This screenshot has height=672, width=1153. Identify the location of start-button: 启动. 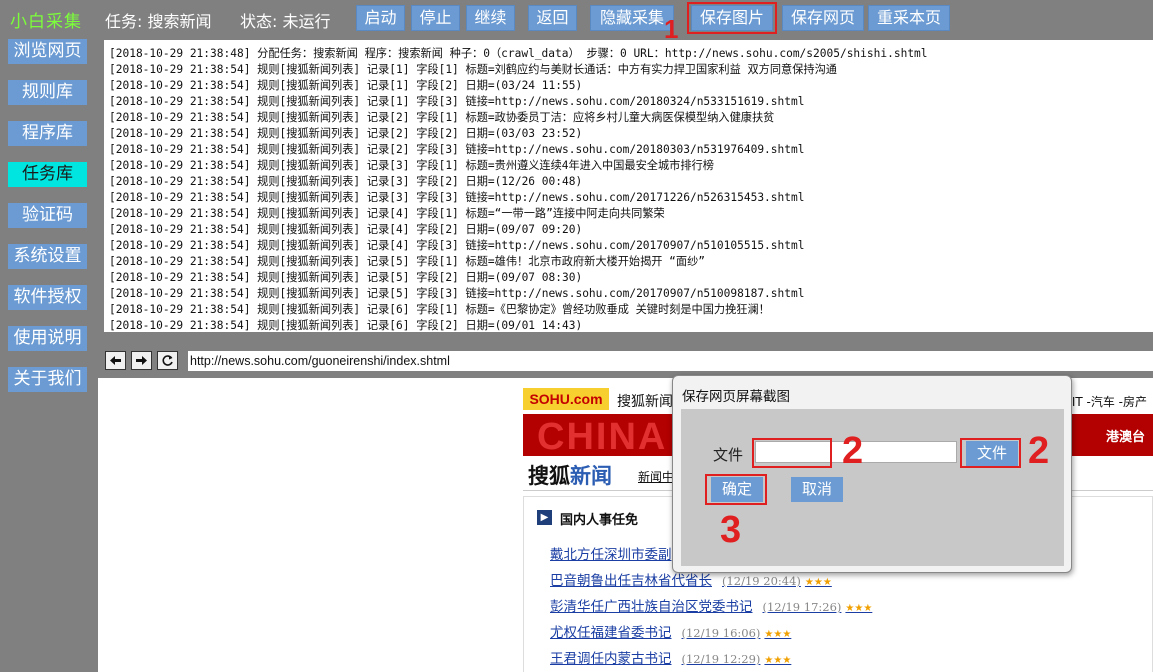
(380, 18).